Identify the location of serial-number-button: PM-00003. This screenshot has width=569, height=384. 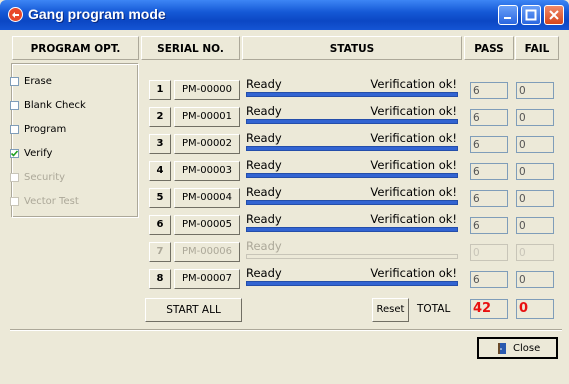
(207, 171).